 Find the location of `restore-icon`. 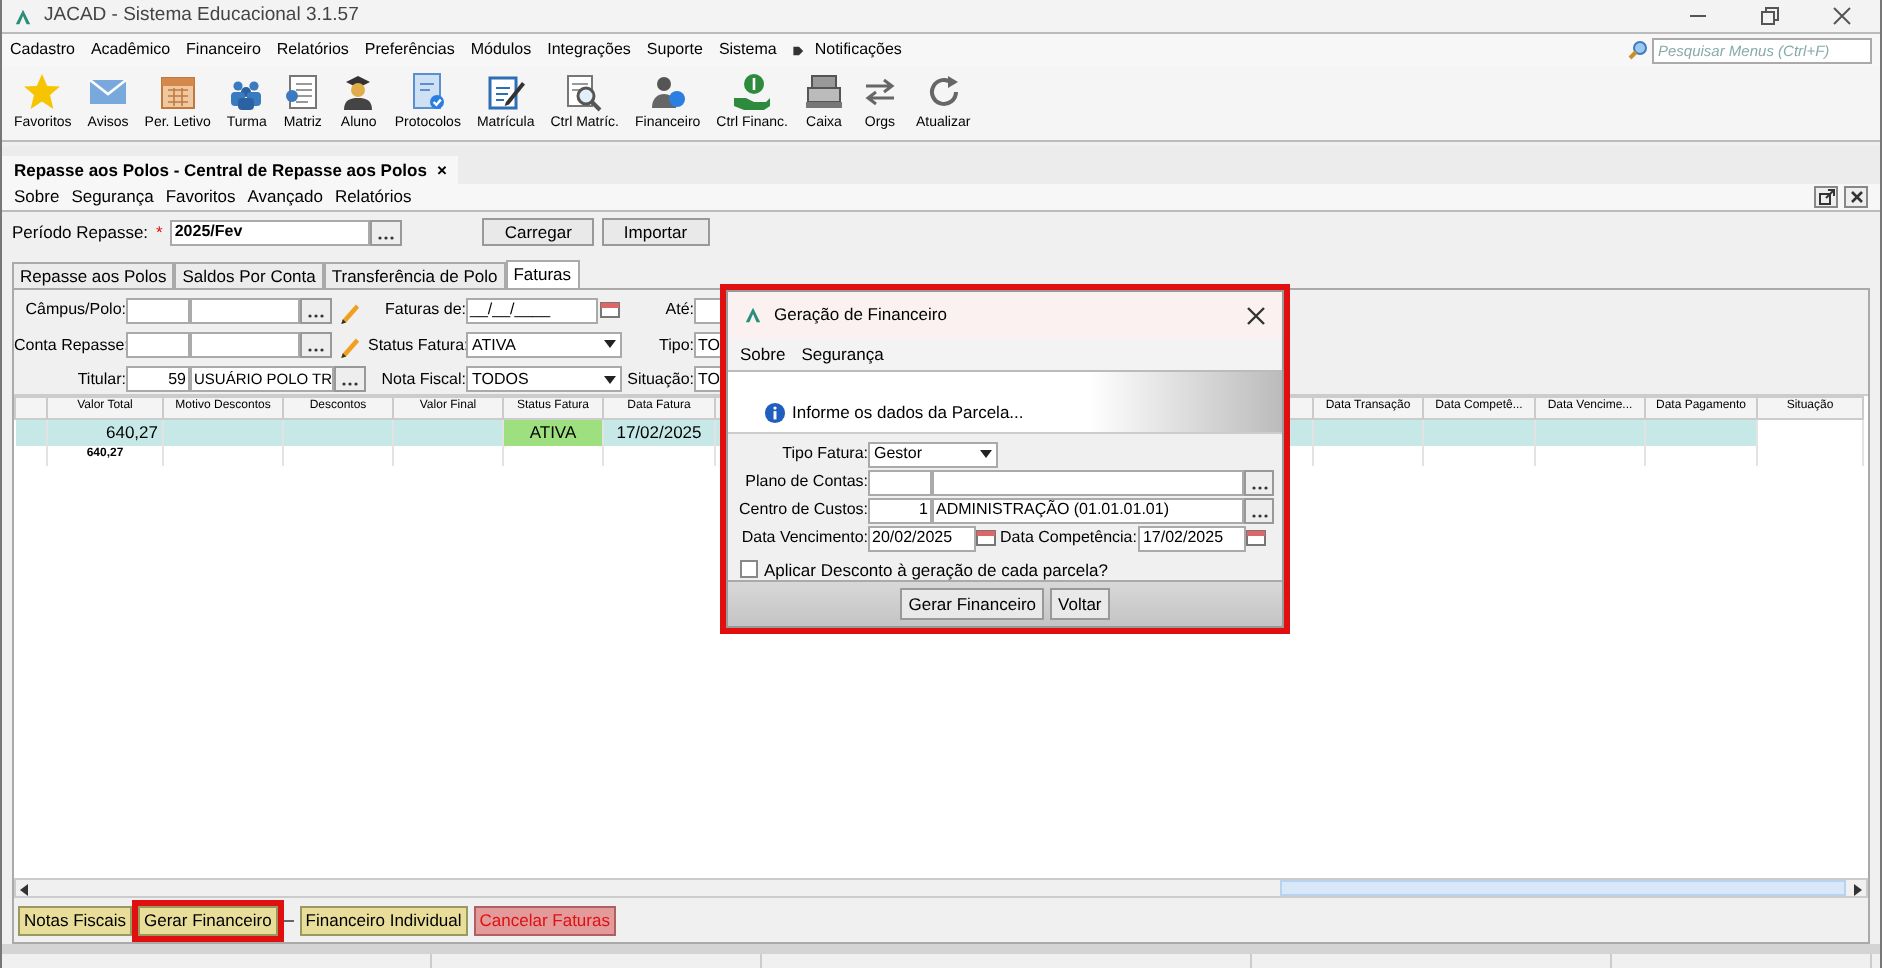

restore-icon is located at coordinates (1770, 16).